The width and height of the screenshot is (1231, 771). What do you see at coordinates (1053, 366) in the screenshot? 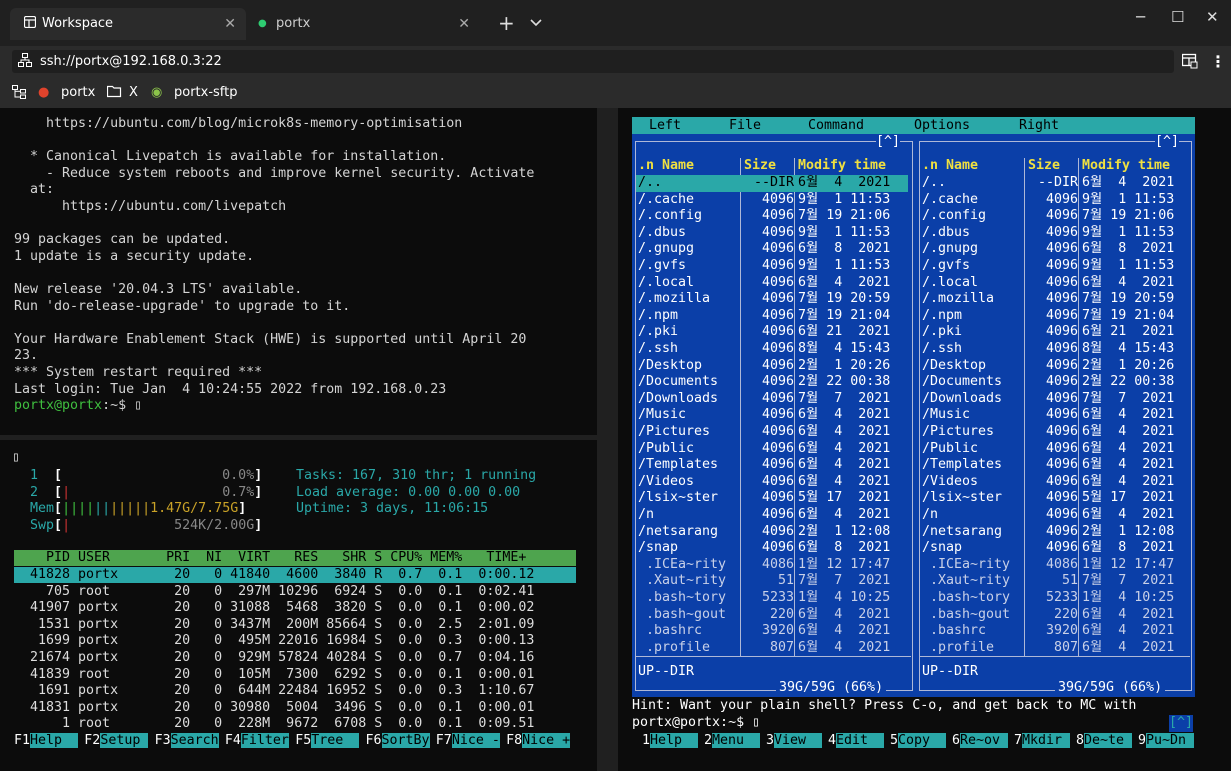
I see `list-item: /Desktop 4096 2월 1 20:26` at bounding box center [1053, 366].